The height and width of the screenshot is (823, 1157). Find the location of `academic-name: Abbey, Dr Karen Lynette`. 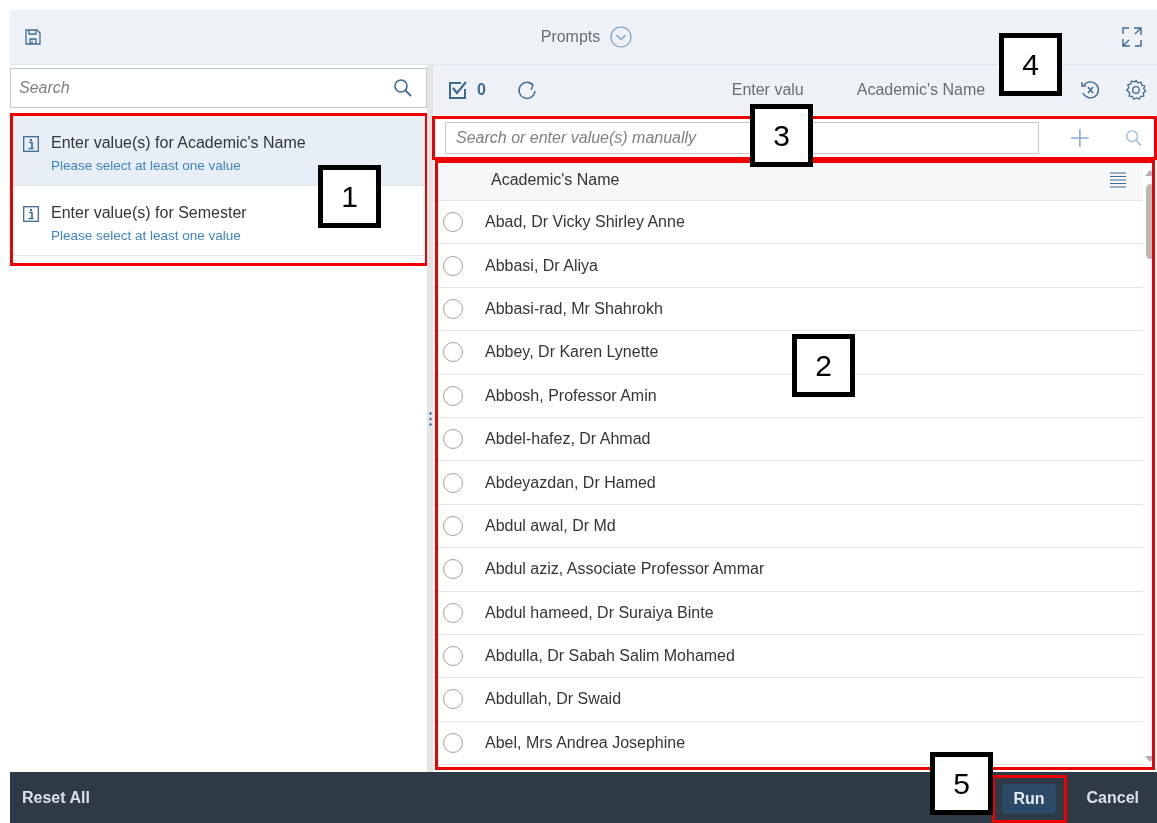

academic-name: Abbey, Dr Karen Lynette is located at coordinates (572, 352).